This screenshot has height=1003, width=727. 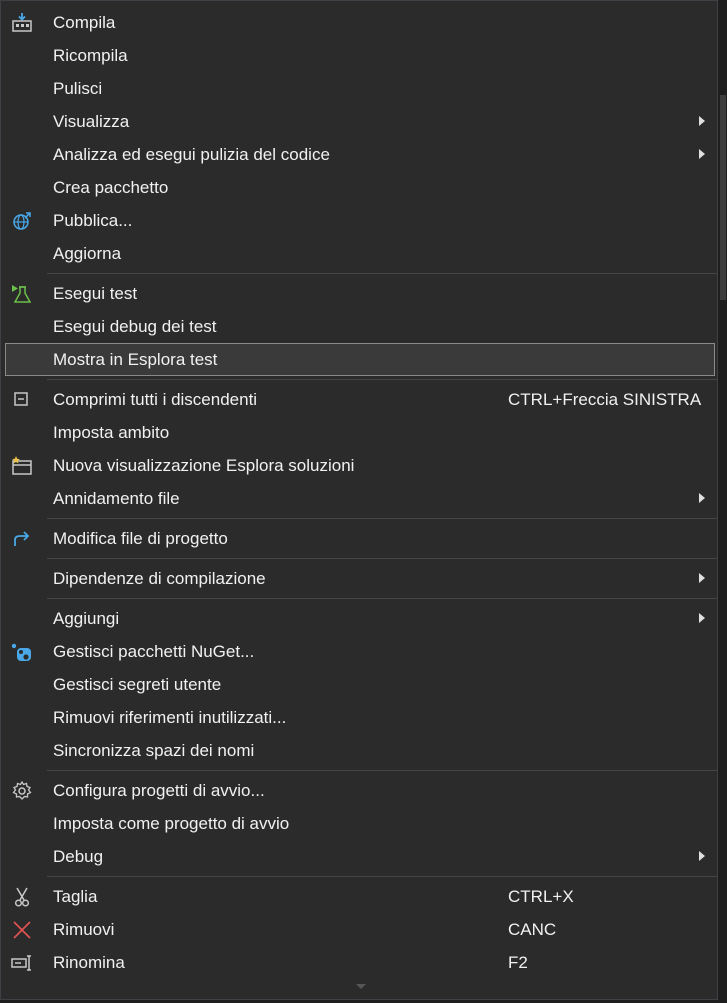 What do you see at coordinates (90, 55) in the screenshot?
I see `menu-item-label: Ricompila` at bounding box center [90, 55].